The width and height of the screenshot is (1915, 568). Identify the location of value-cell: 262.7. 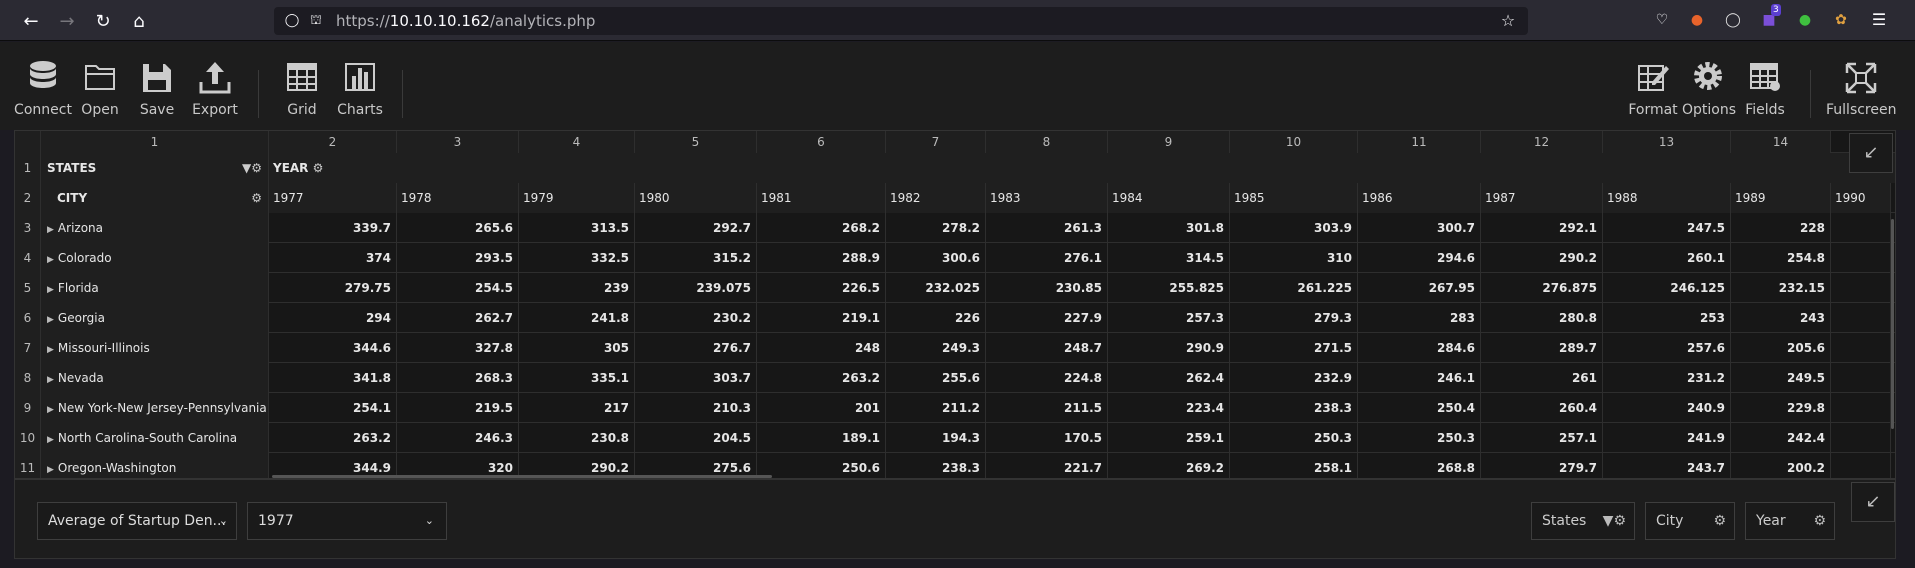
(458, 318).